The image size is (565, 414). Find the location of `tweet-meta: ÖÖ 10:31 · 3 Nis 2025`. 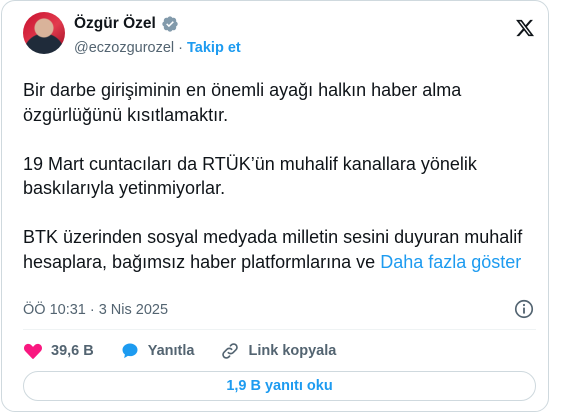

tweet-meta: ÖÖ 10:31 · 3 Nis 2025 is located at coordinates (95, 310).